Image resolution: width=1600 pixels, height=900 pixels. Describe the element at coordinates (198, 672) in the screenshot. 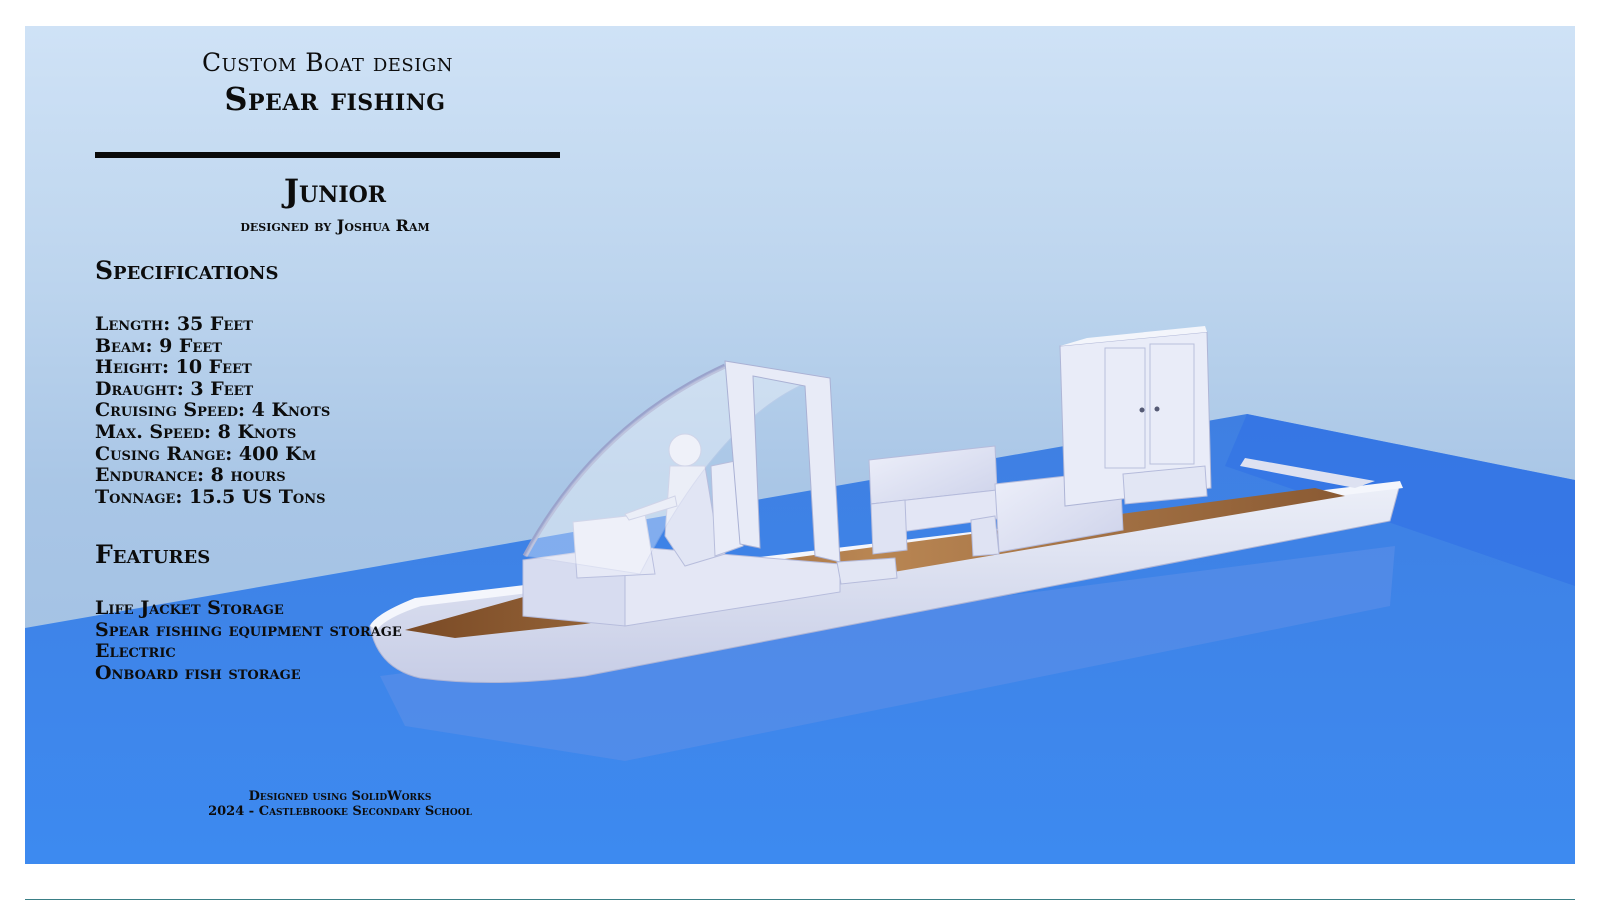

I see `feature-item: Onboard fish storage` at that location.